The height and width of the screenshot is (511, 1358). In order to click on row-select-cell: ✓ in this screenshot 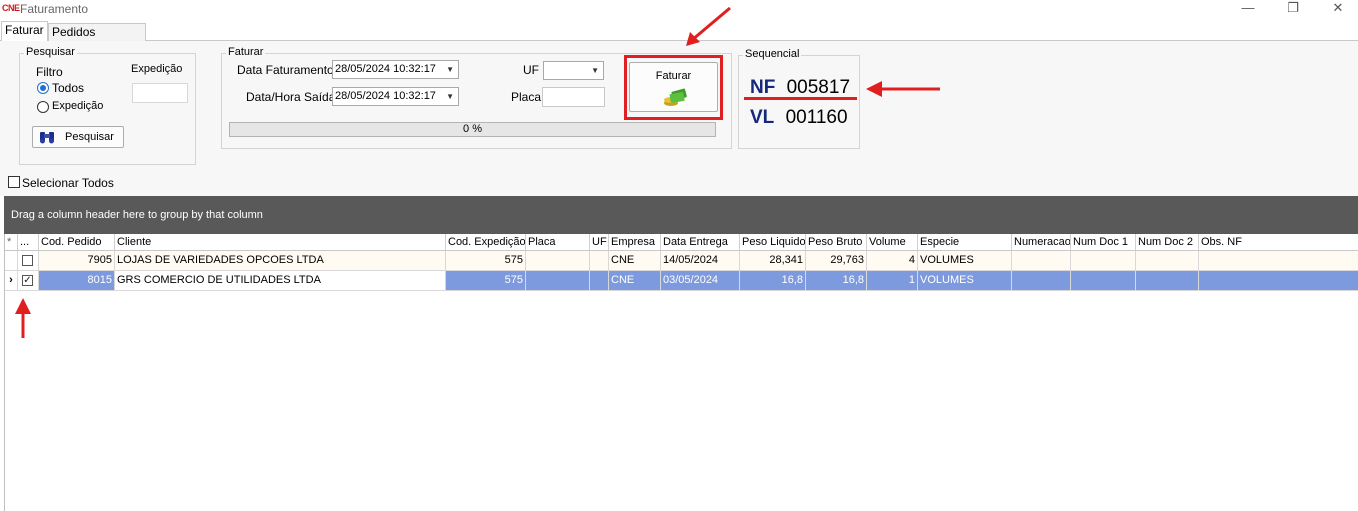, I will do `click(28, 281)`.